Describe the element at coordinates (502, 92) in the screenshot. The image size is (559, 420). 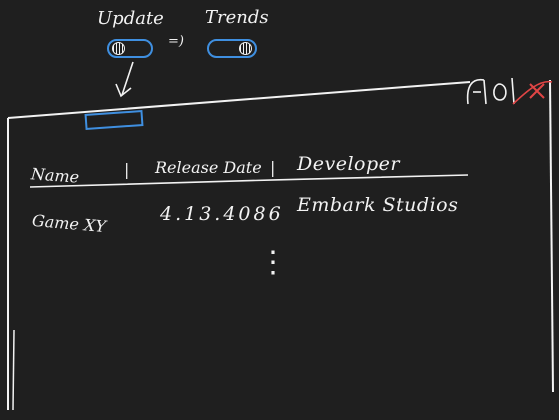
I see `maximize-button` at that location.